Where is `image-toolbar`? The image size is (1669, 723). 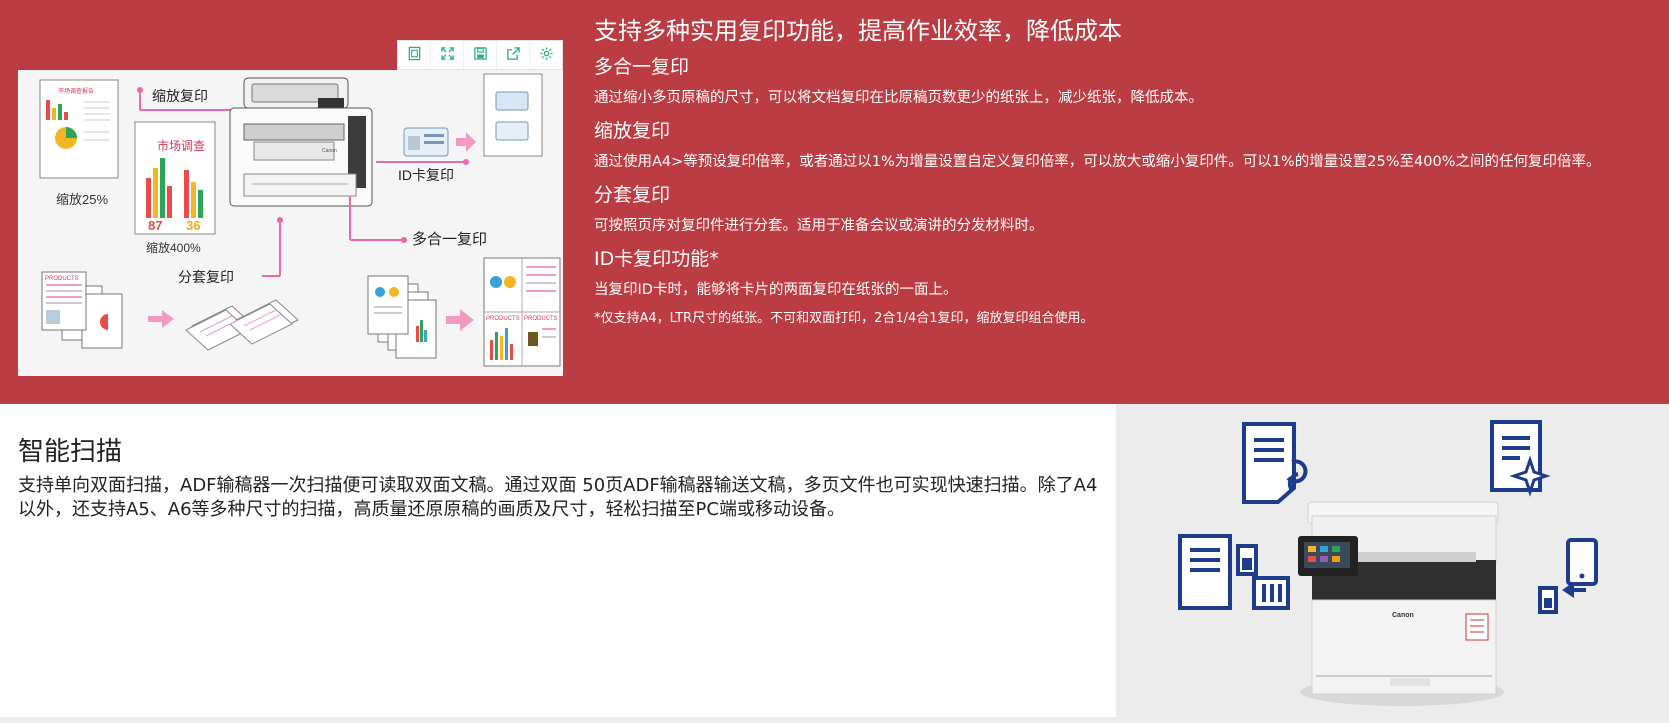 image-toolbar is located at coordinates (480, 55).